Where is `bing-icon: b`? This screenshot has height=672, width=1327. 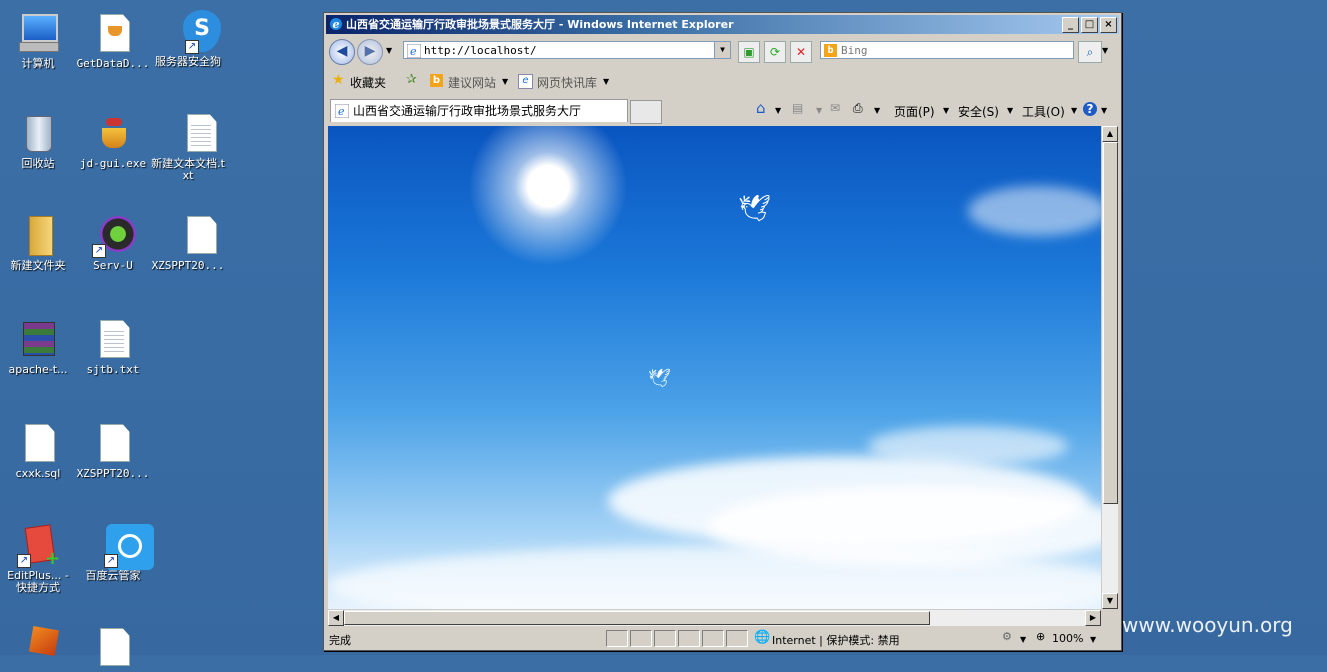
bing-icon: b is located at coordinates (436, 80).